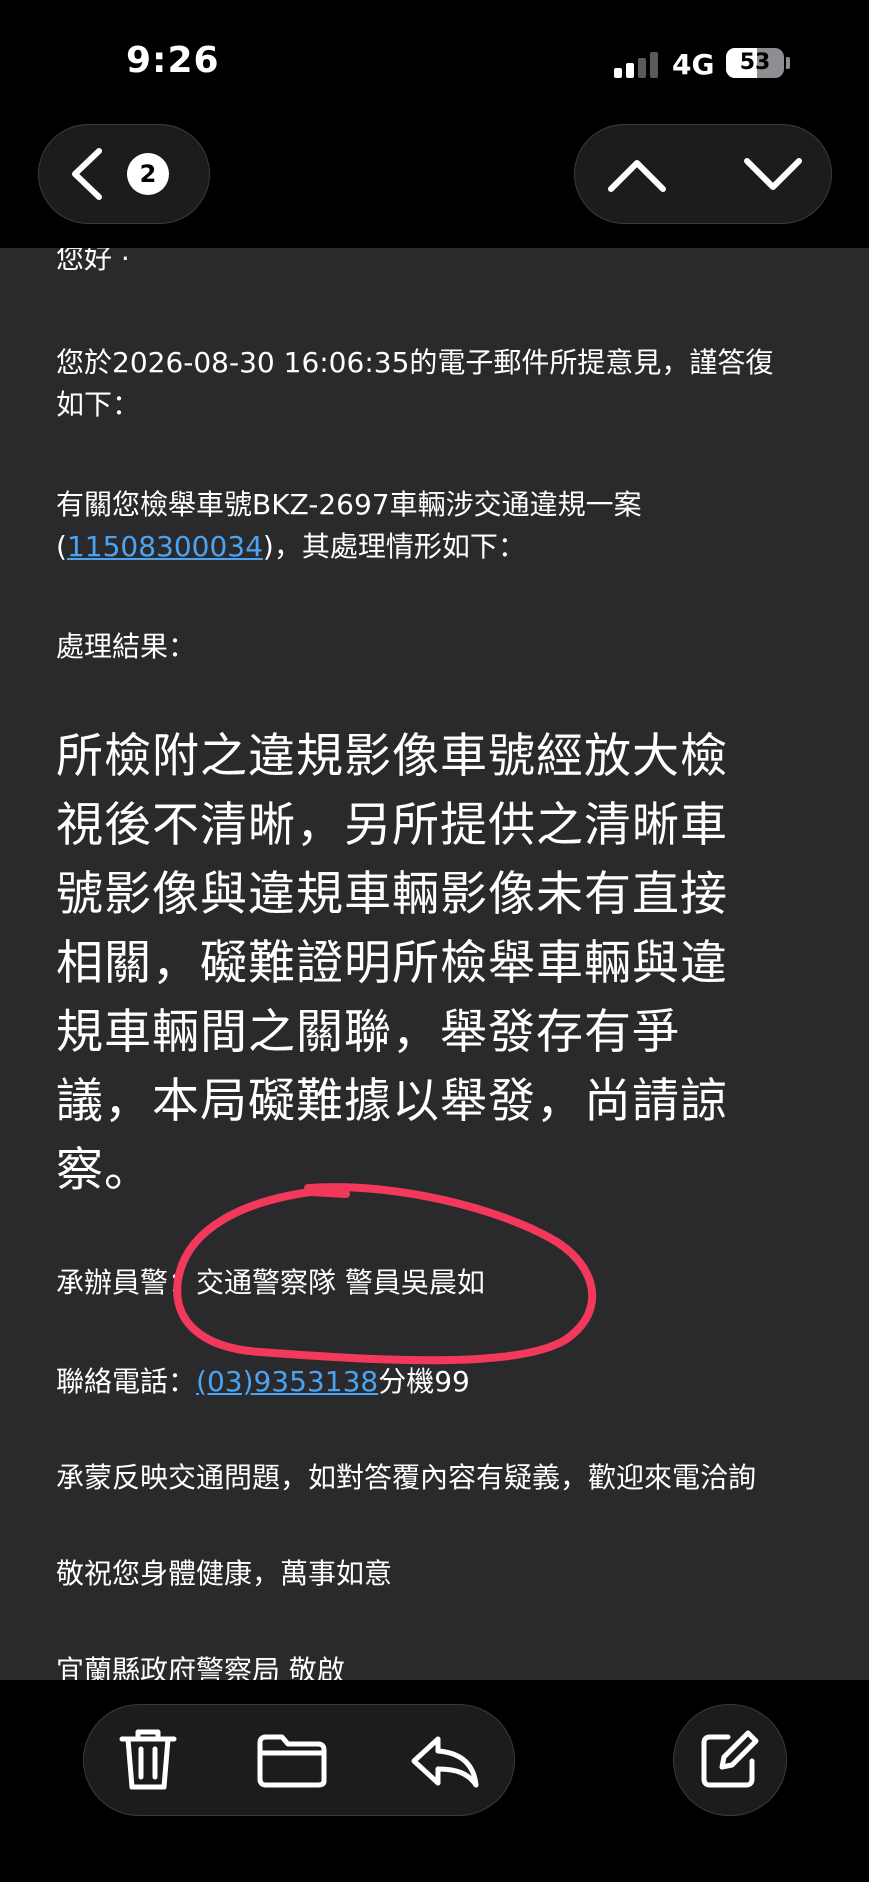 Image resolution: width=869 pixels, height=1882 pixels. What do you see at coordinates (788, 63) in the screenshot?
I see `battery-tip` at bounding box center [788, 63].